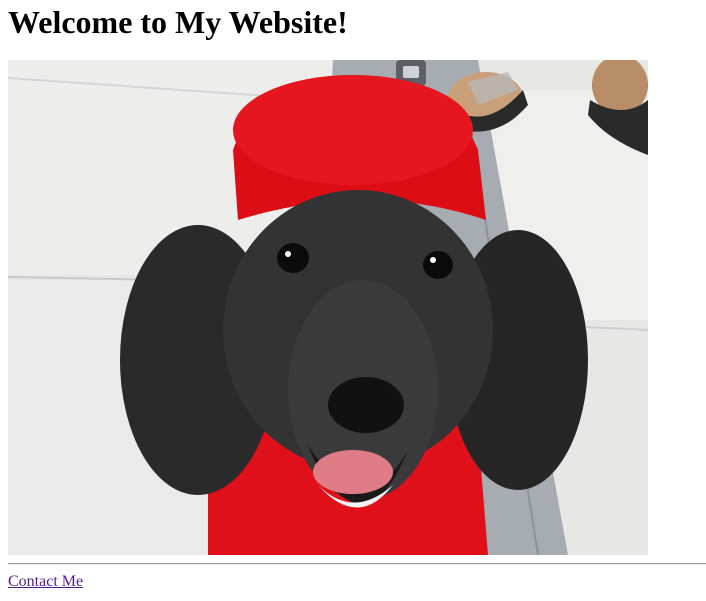  I want to click on page-title: Welcome to My Website!, so click(178, 22).